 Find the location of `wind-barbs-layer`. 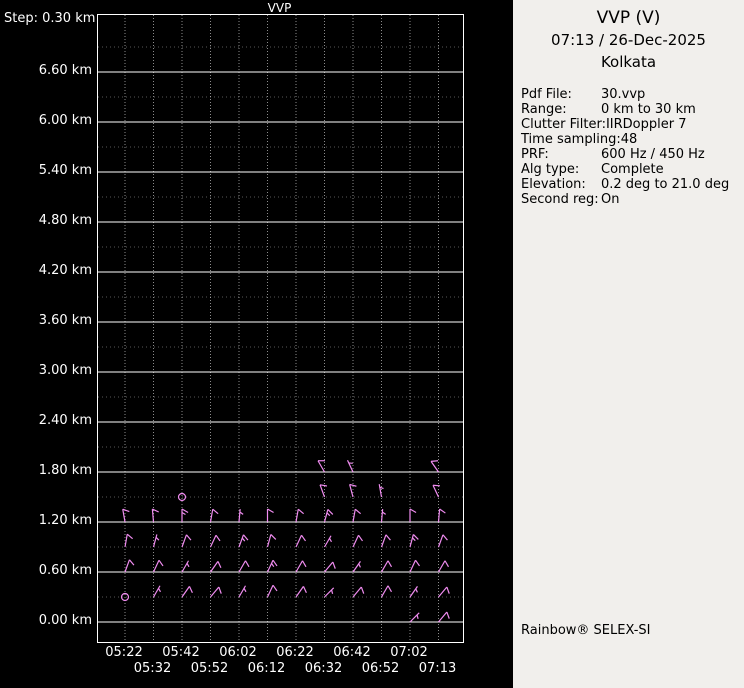

wind-barbs-layer is located at coordinates (285, 541).